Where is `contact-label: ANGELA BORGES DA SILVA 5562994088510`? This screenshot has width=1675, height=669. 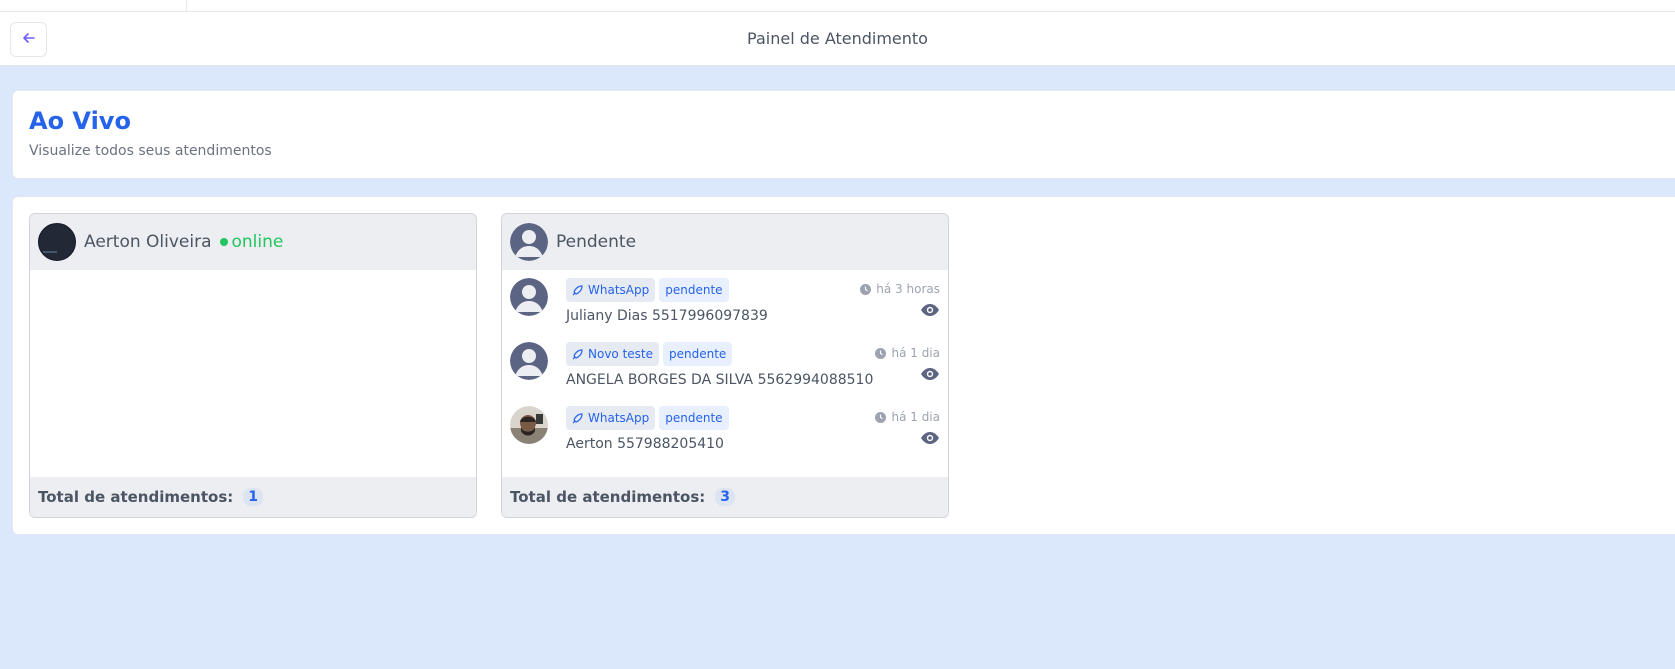
contact-label: ANGELA BORGES DA SILVA 5562994088510 is located at coordinates (720, 380).